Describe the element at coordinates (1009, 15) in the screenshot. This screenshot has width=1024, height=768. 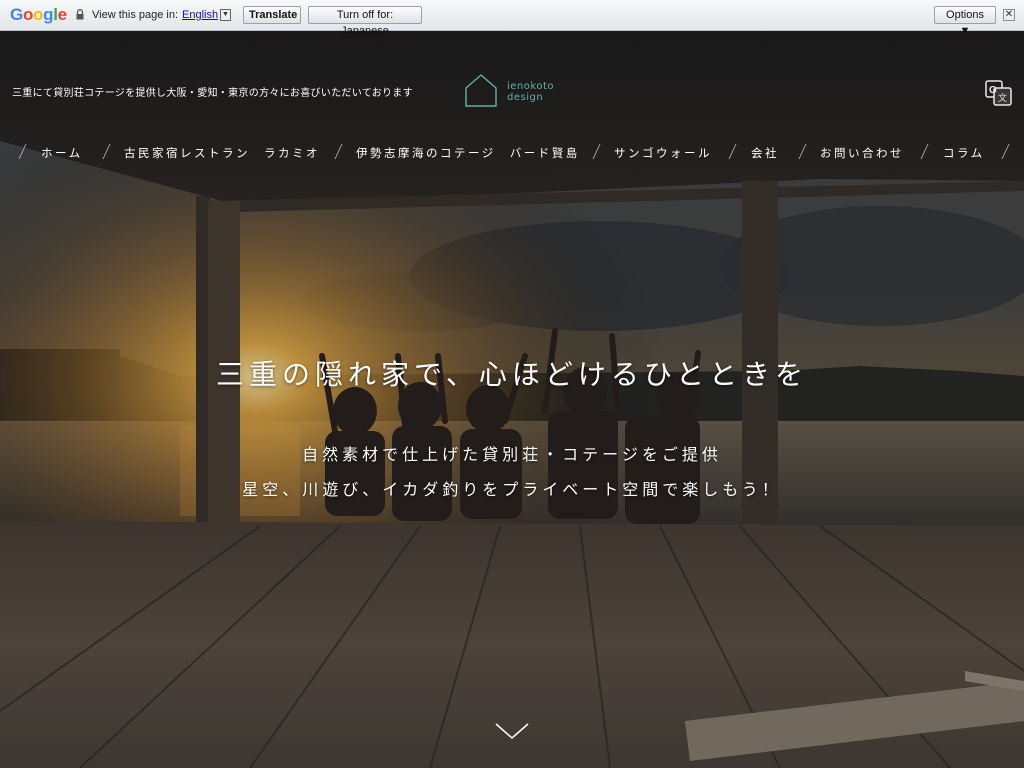
I see `close-icon: ✕` at that location.